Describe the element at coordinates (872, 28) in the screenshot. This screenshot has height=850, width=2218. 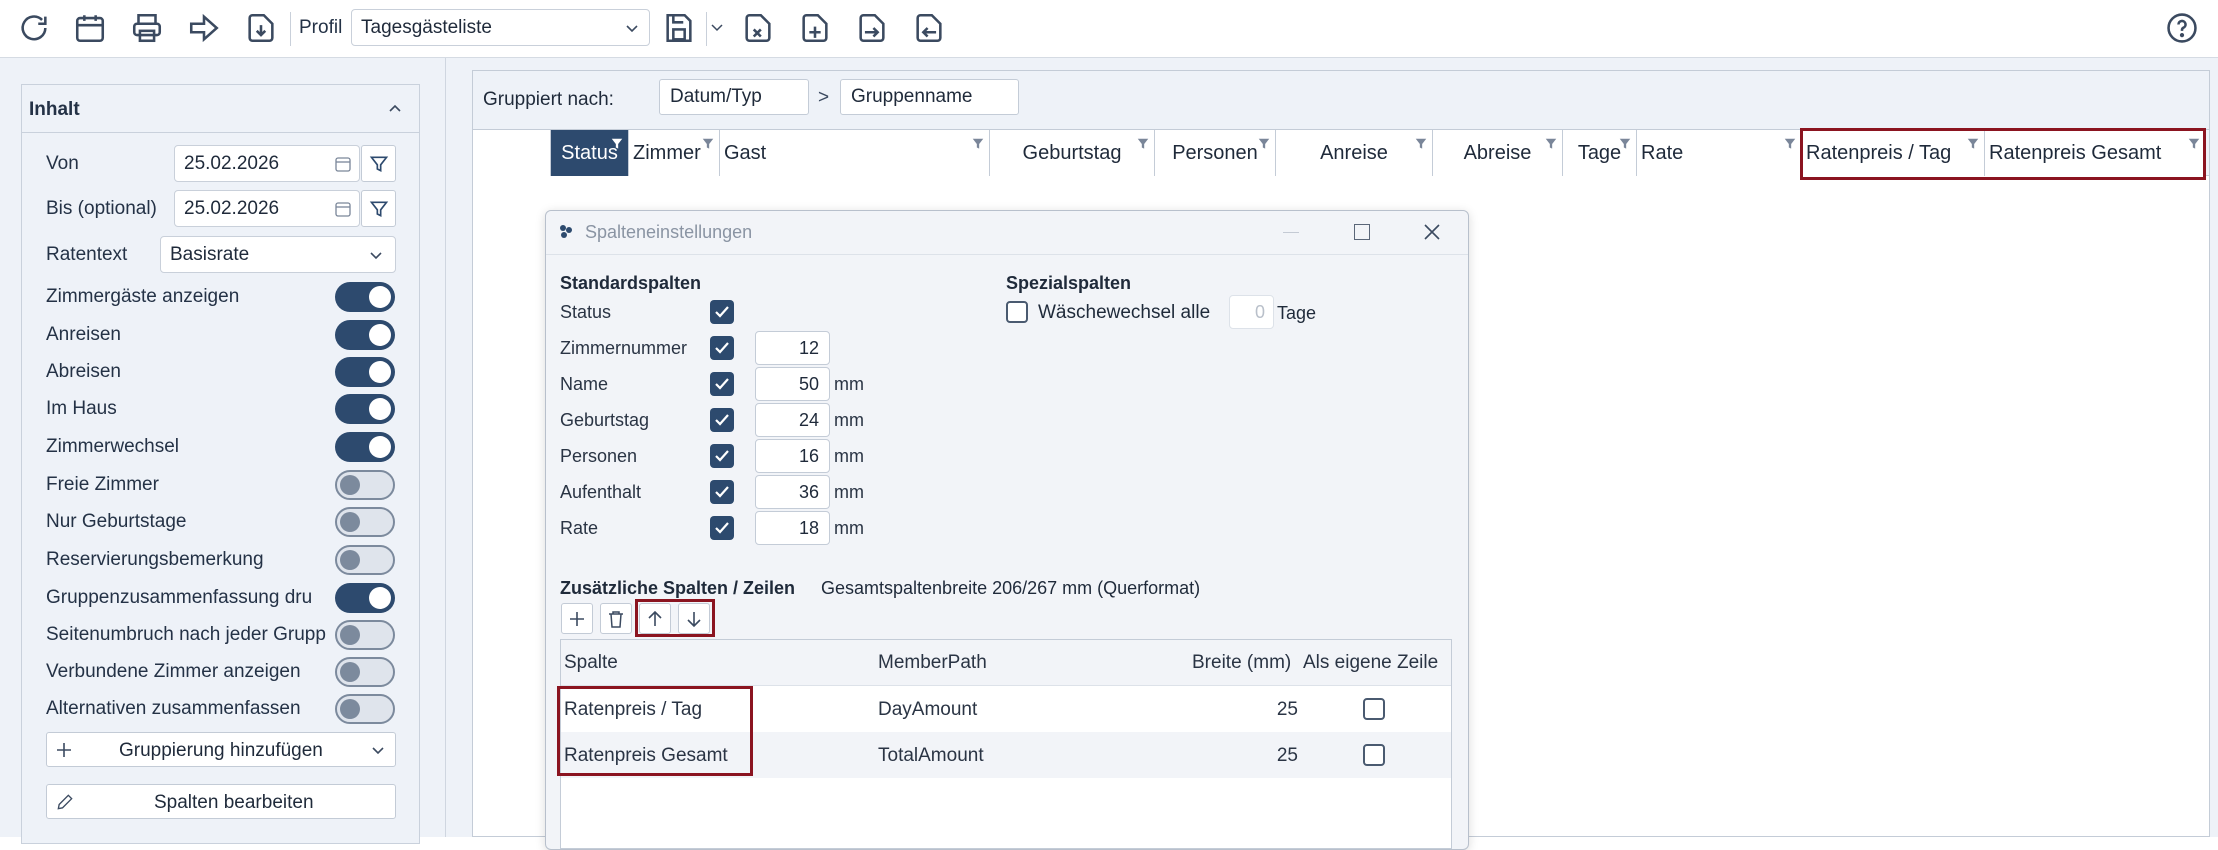
I see `file-import-icon` at that location.